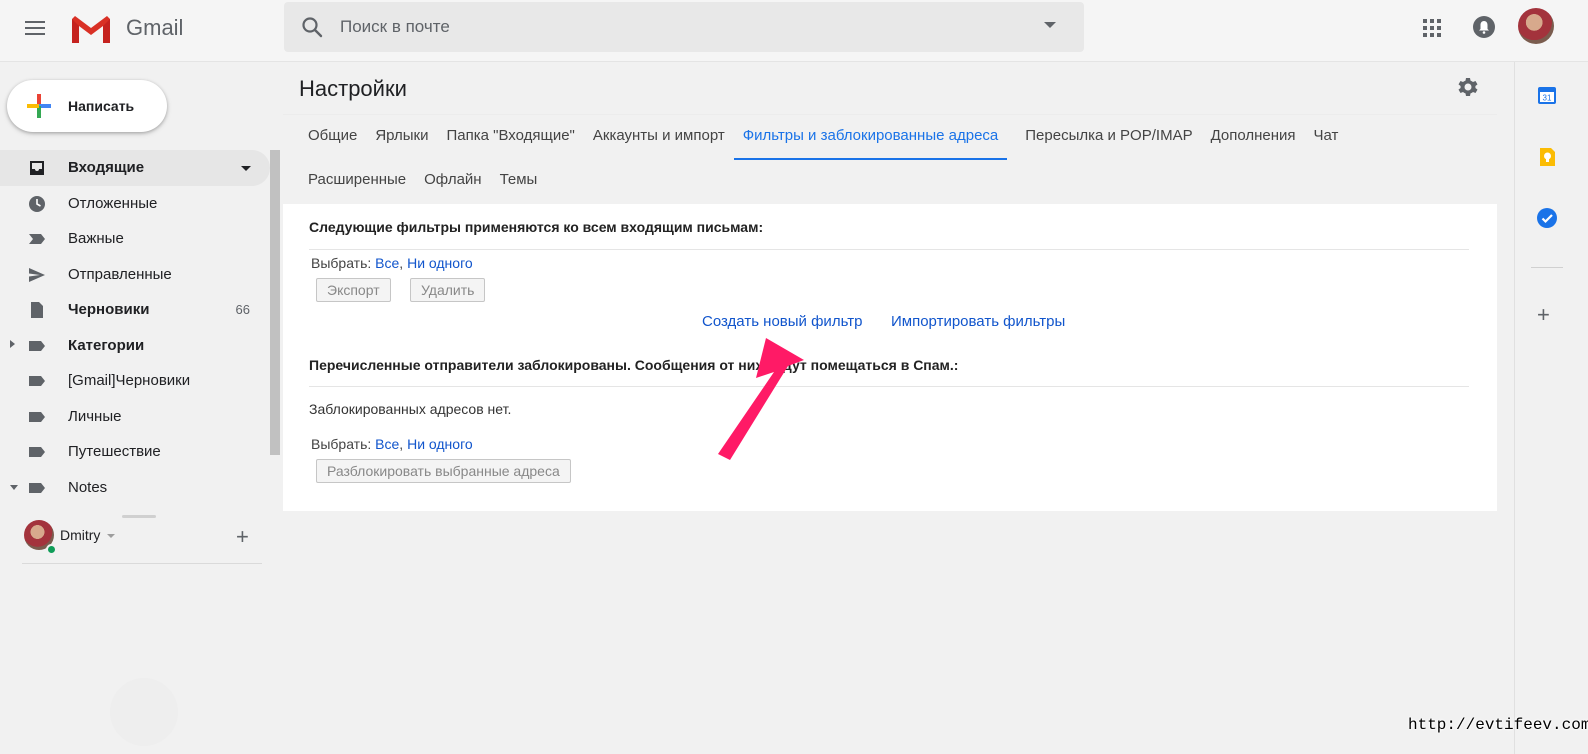 This screenshot has height=754, width=1588. What do you see at coordinates (332, 141) in the screenshot?
I see `tab-general: Общие` at bounding box center [332, 141].